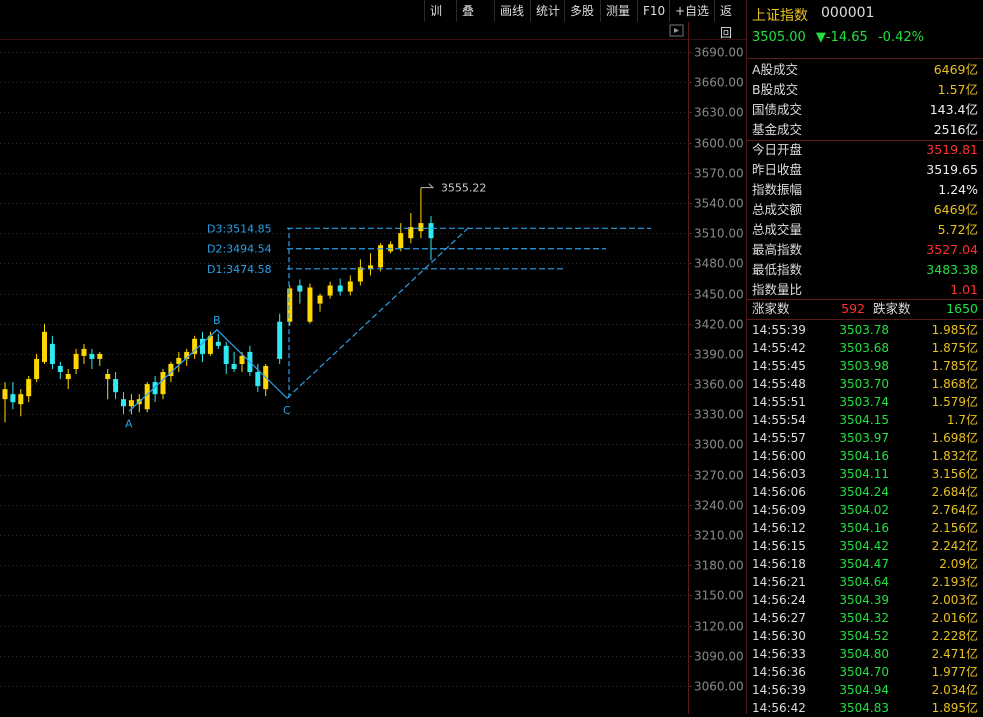  What do you see at coordinates (719, 264) in the screenshot?
I see `y-tick-label: 3480.00` at bounding box center [719, 264].